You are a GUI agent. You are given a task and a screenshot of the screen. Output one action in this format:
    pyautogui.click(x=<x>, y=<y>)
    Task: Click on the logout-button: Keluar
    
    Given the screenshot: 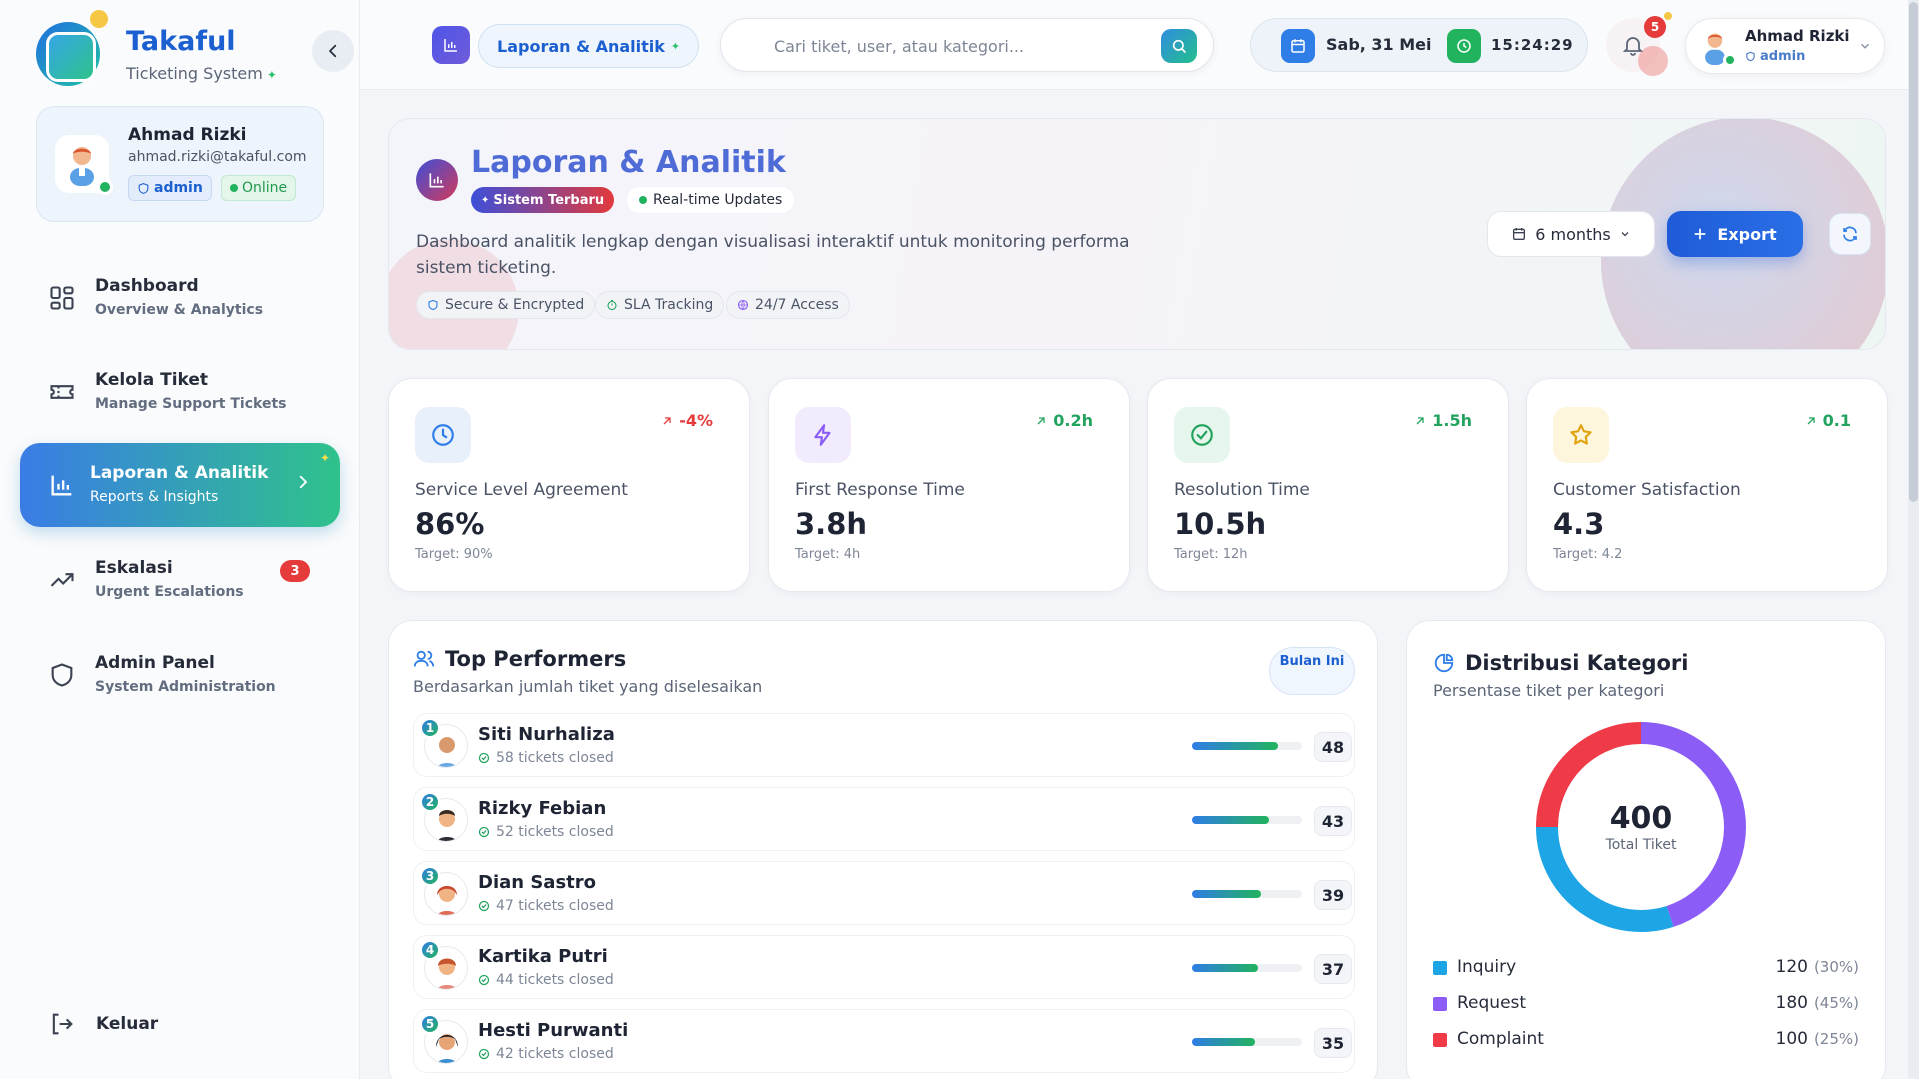 What is the action you would take?
    pyautogui.click(x=103, y=1024)
    